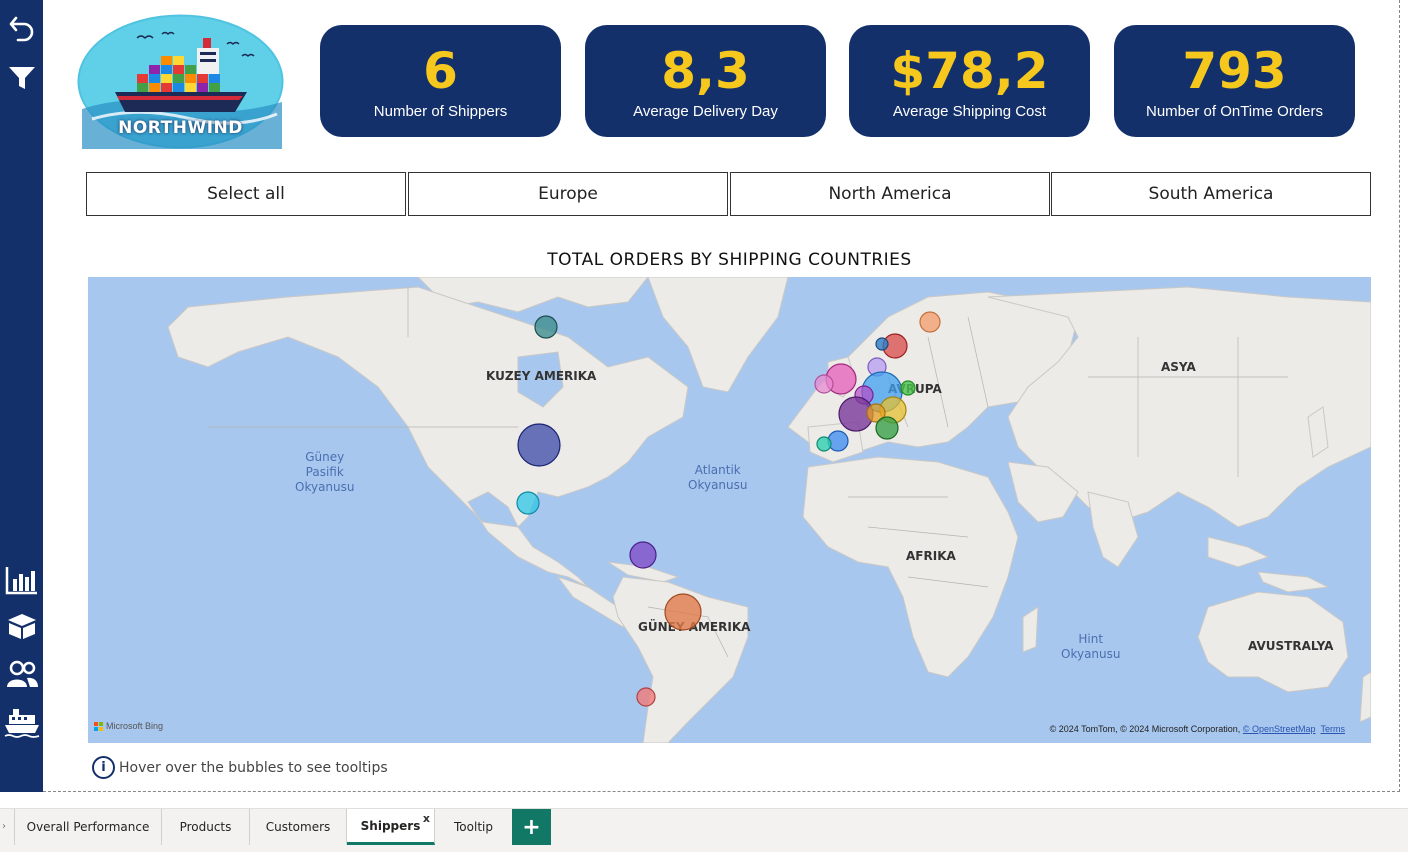 Image resolution: width=1408 pixels, height=852 pixels. I want to click on bubble-italy, so click(887, 428).